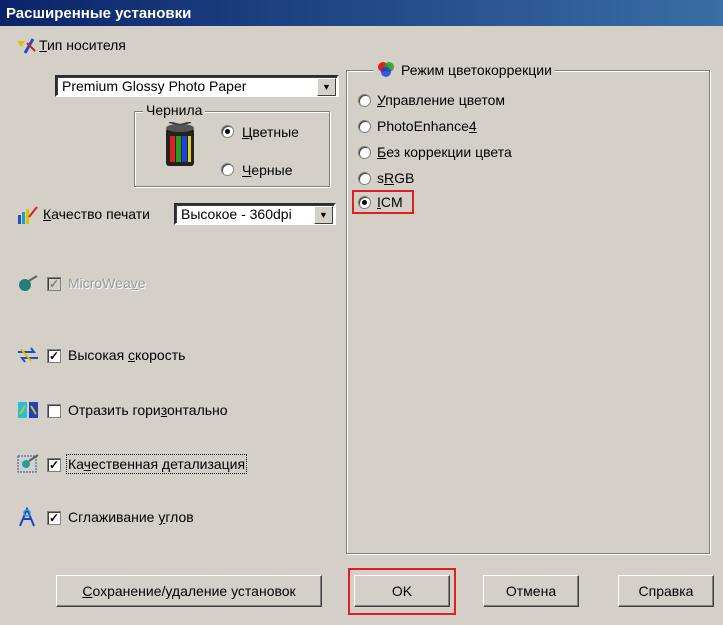 This screenshot has width=723, height=625. What do you see at coordinates (28, 410) in the screenshot?
I see `flip-horizontal-icon` at bounding box center [28, 410].